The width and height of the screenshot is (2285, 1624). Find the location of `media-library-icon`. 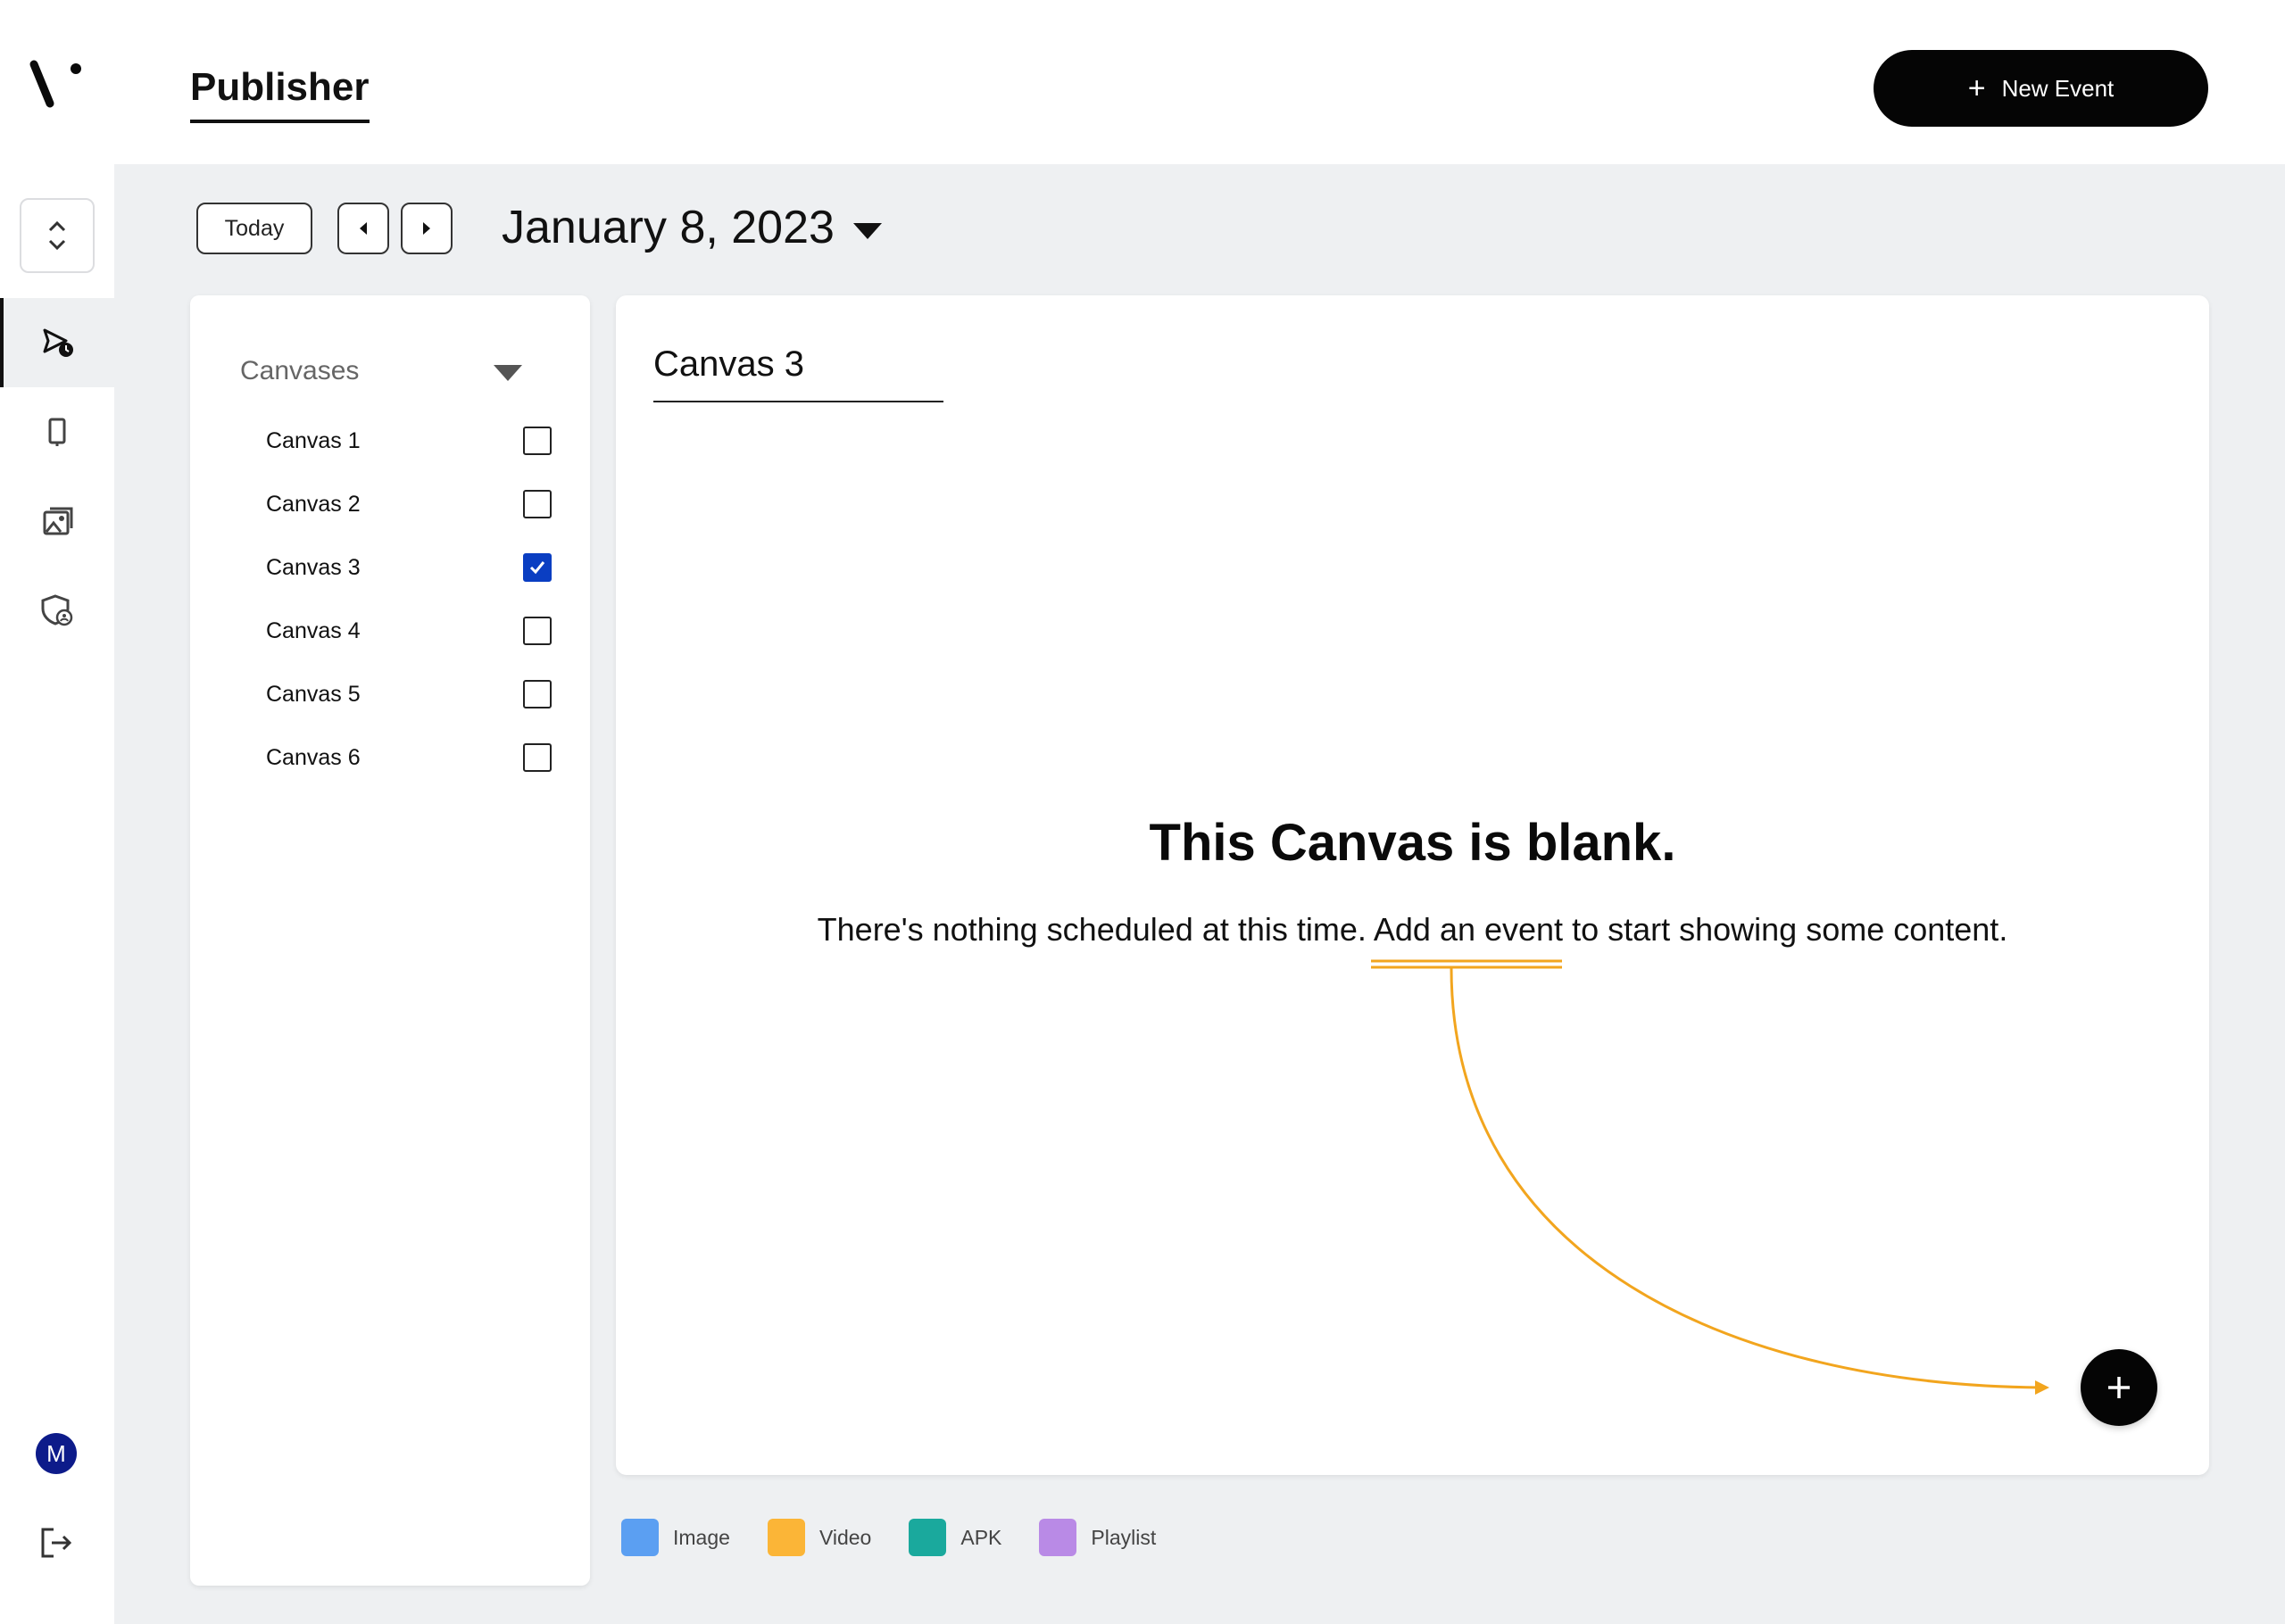

media-library-icon is located at coordinates (58, 521).